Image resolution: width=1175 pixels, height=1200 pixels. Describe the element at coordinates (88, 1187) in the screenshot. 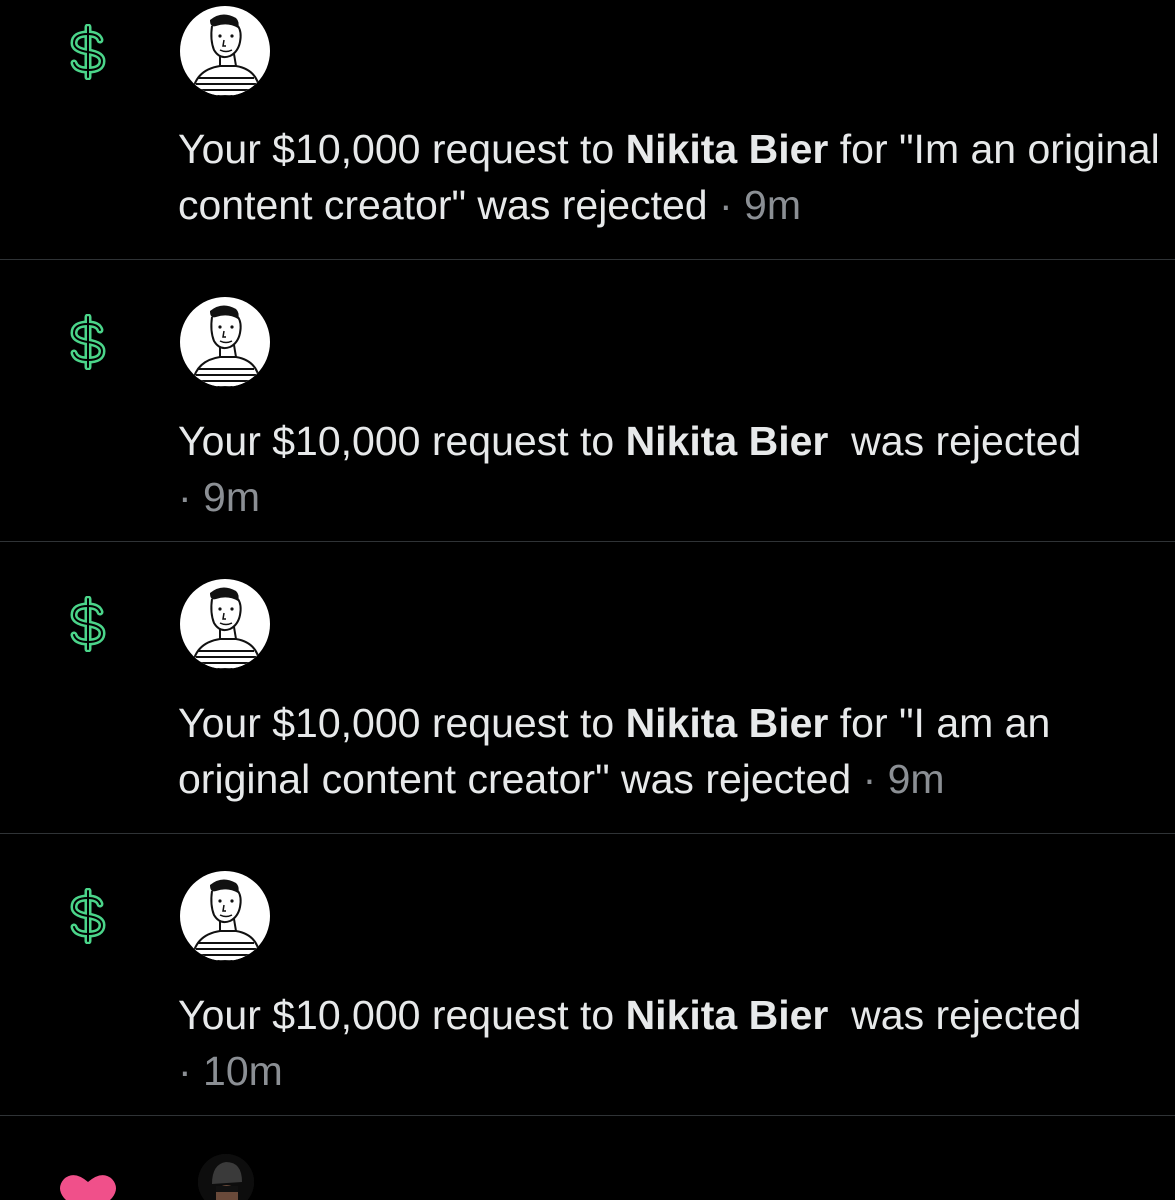

I see `heart-icon` at that location.